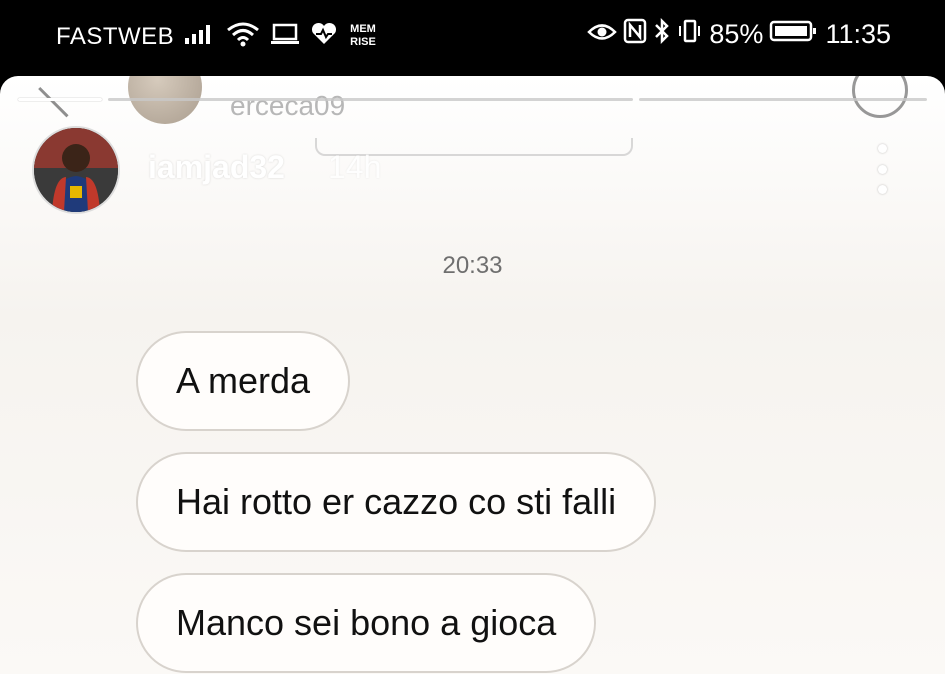  I want to click on message-timestamp: 20:33, so click(472, 265).